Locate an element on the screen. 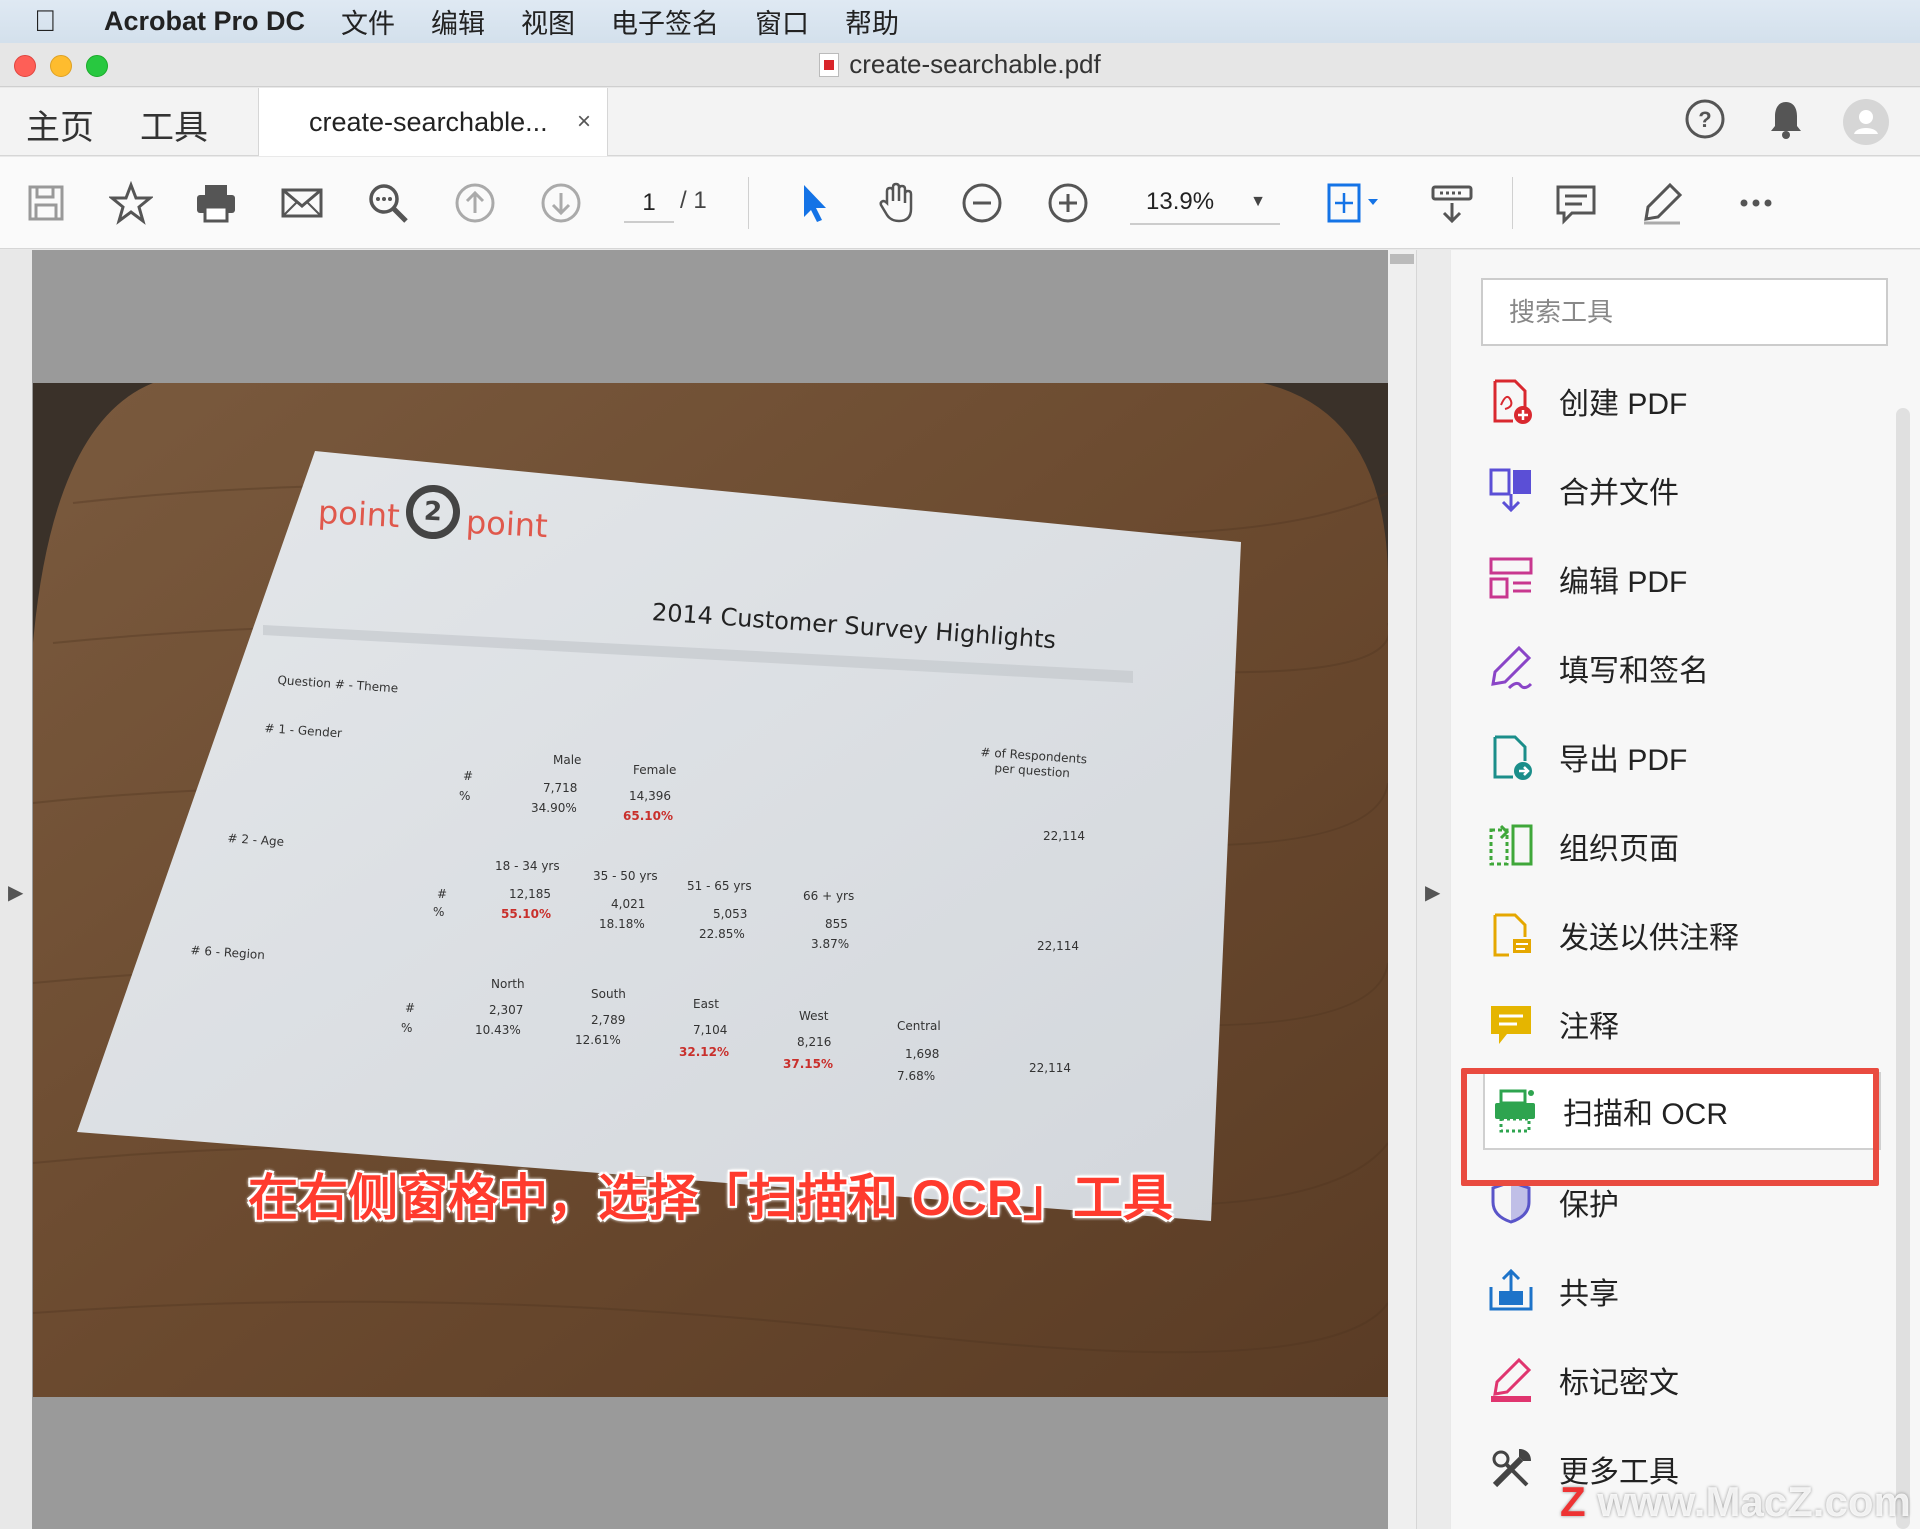 The height and width of the screenshot is (1529, 1920). menu-edit: 编辑 is located at coordinates (458, 21).